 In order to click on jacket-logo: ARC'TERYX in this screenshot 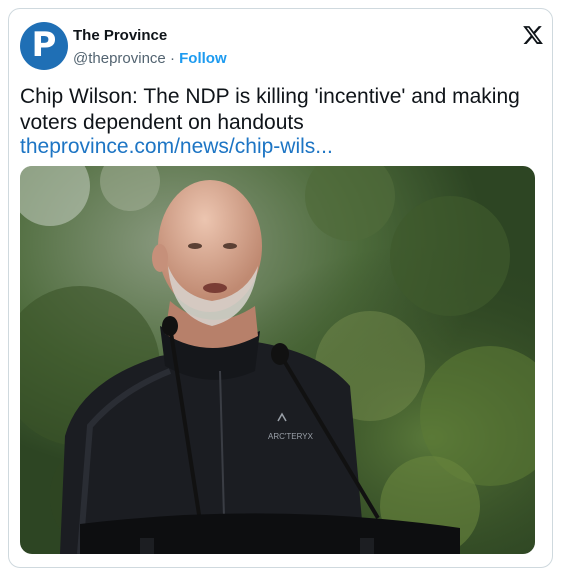, I will do `click(291, 436)`.